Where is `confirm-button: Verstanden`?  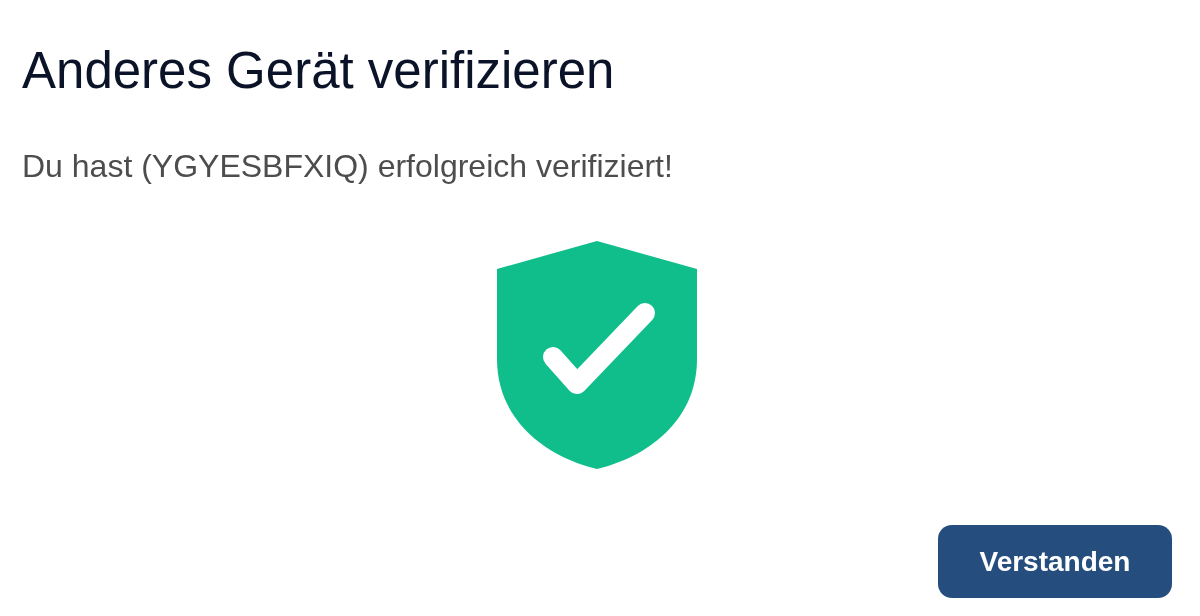
confirm-button: Verstanden is located at coordinates (1055, 561).